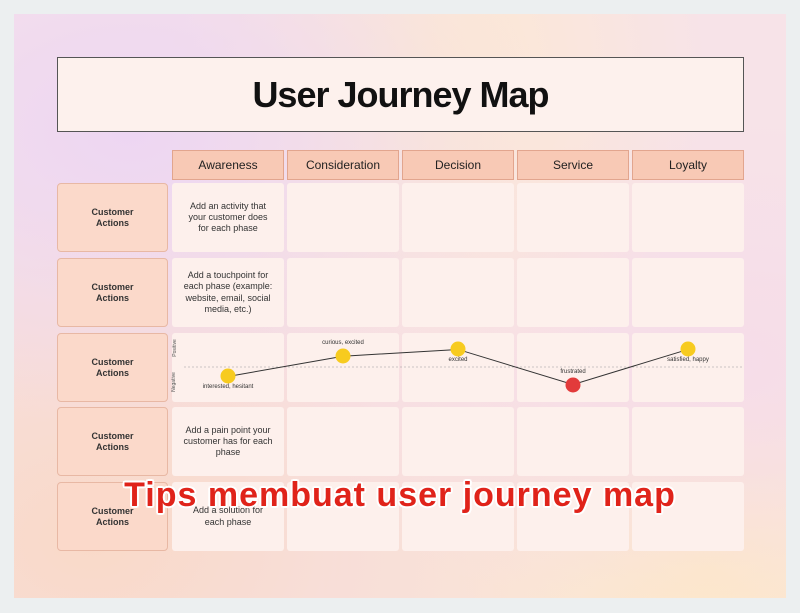 This screenshot has height=613, width=800. I want to click on emotion-label: excited, so click(458, 360).